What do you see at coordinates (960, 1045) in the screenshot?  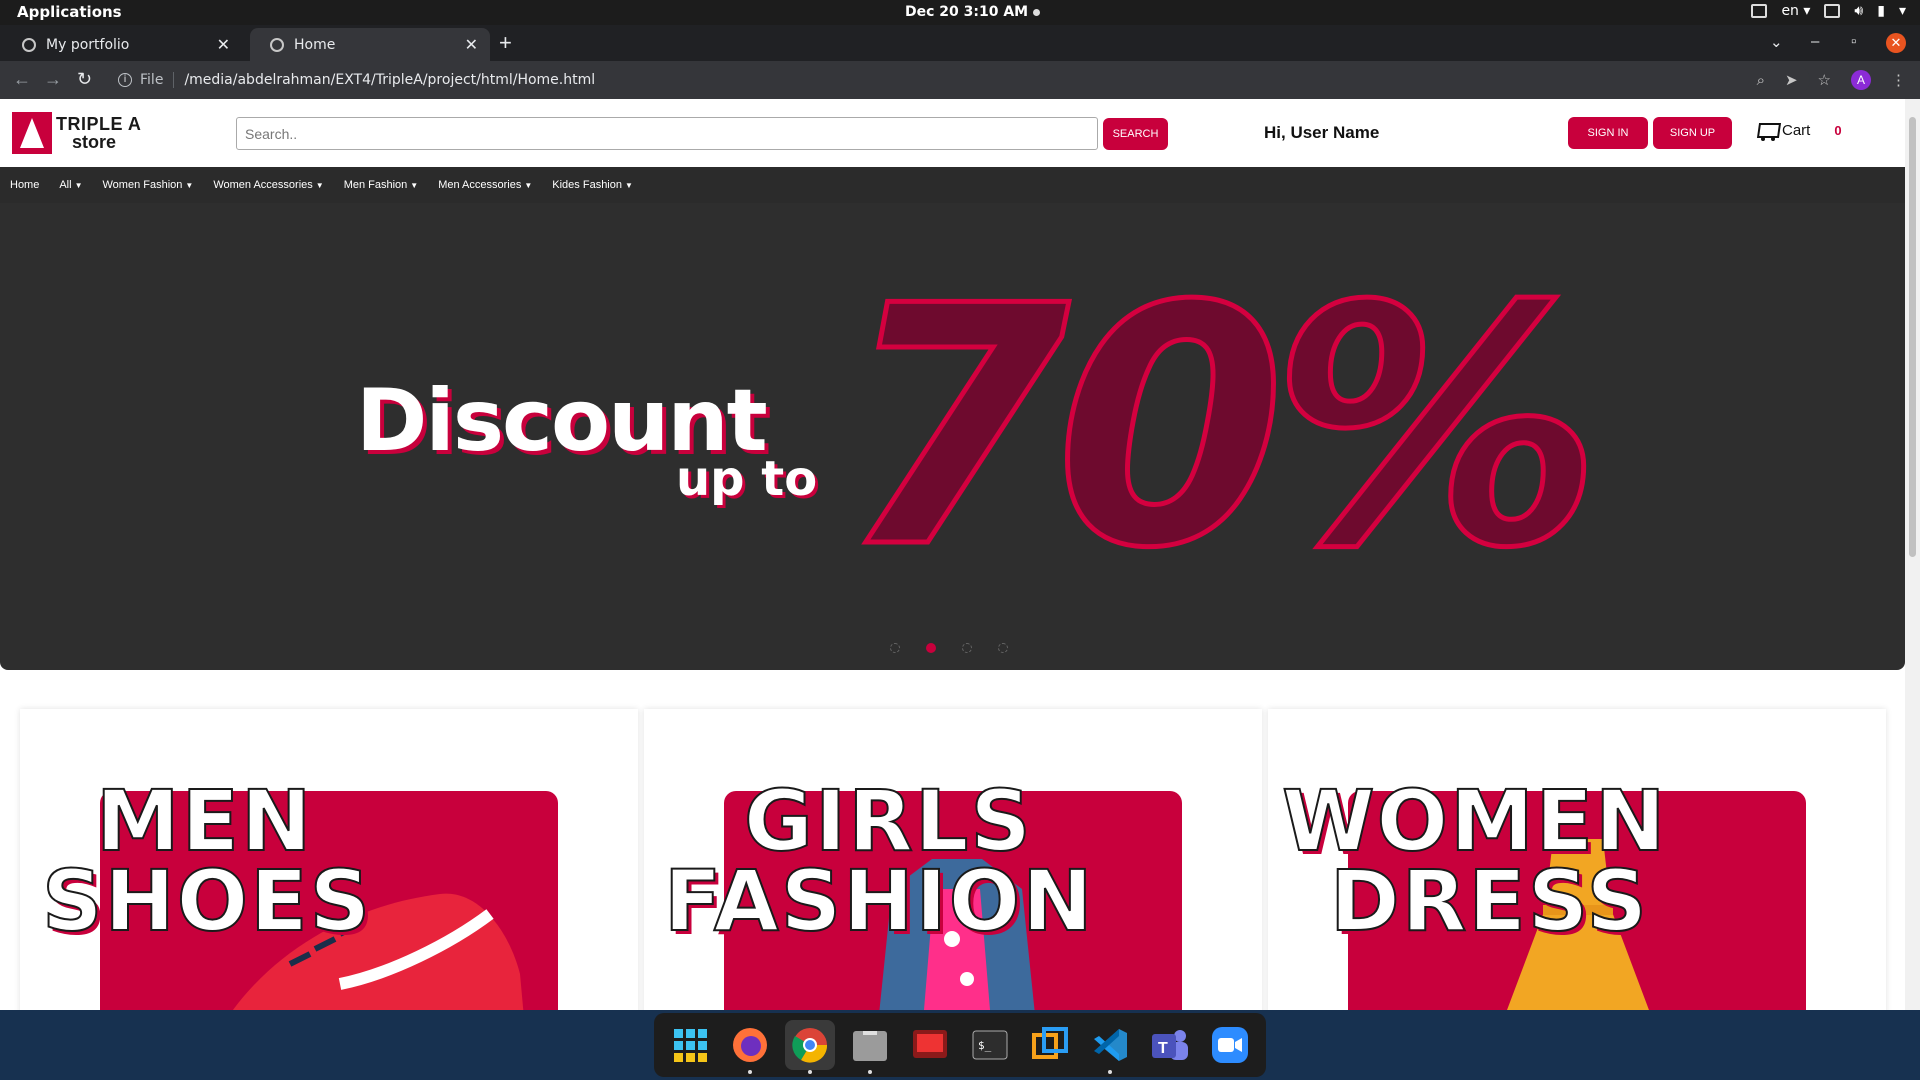 I see `dock: $_ T` at bounding box center [960, 1045].